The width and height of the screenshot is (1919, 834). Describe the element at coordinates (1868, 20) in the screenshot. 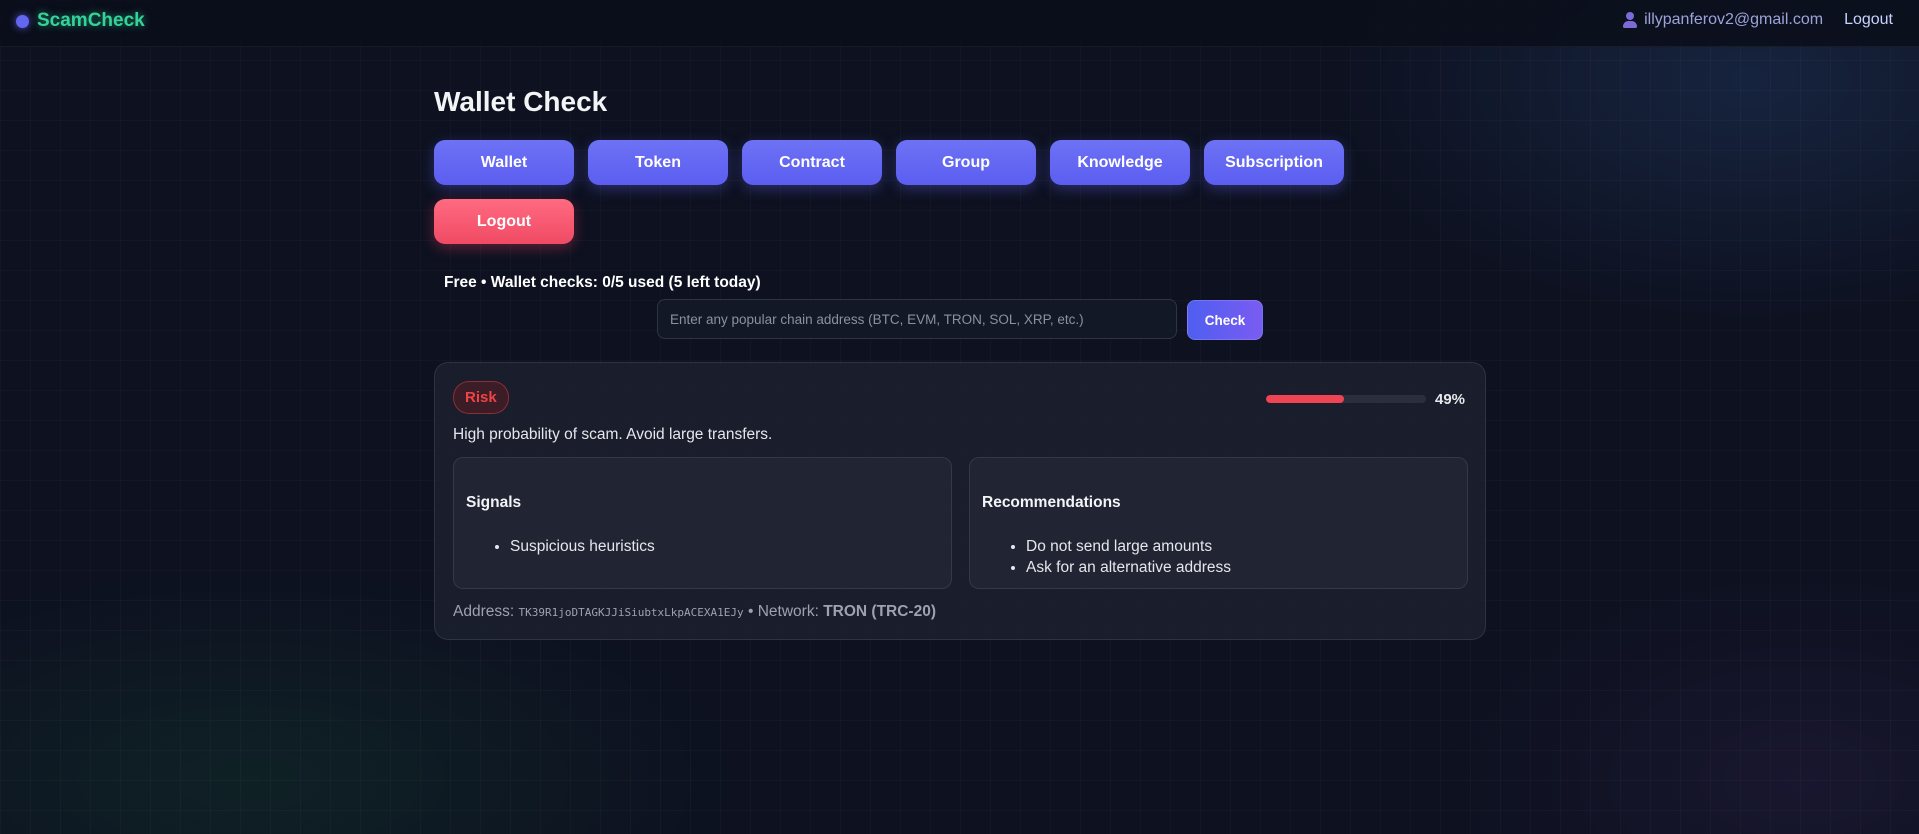

I see `header-logout-link: Logout` at that location.